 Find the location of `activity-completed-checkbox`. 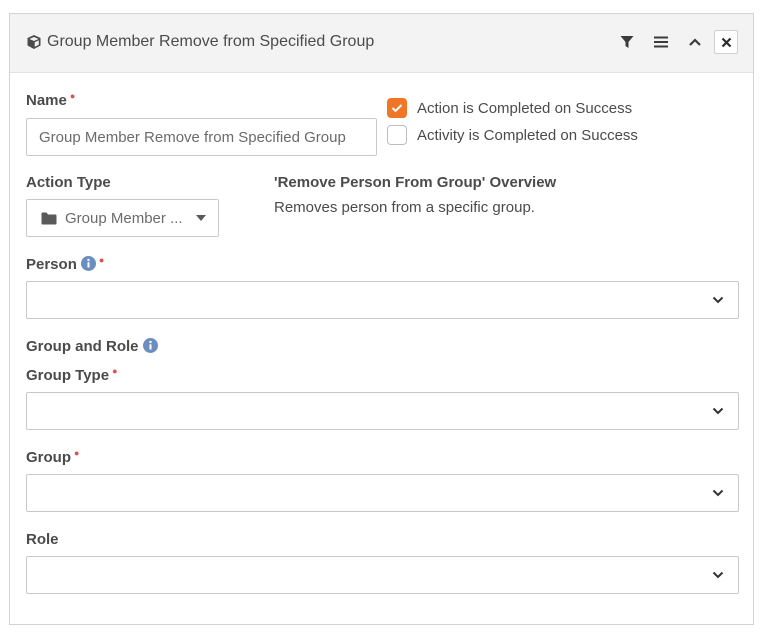

activity-completed-checkbox is located at coordinates (397, 135).